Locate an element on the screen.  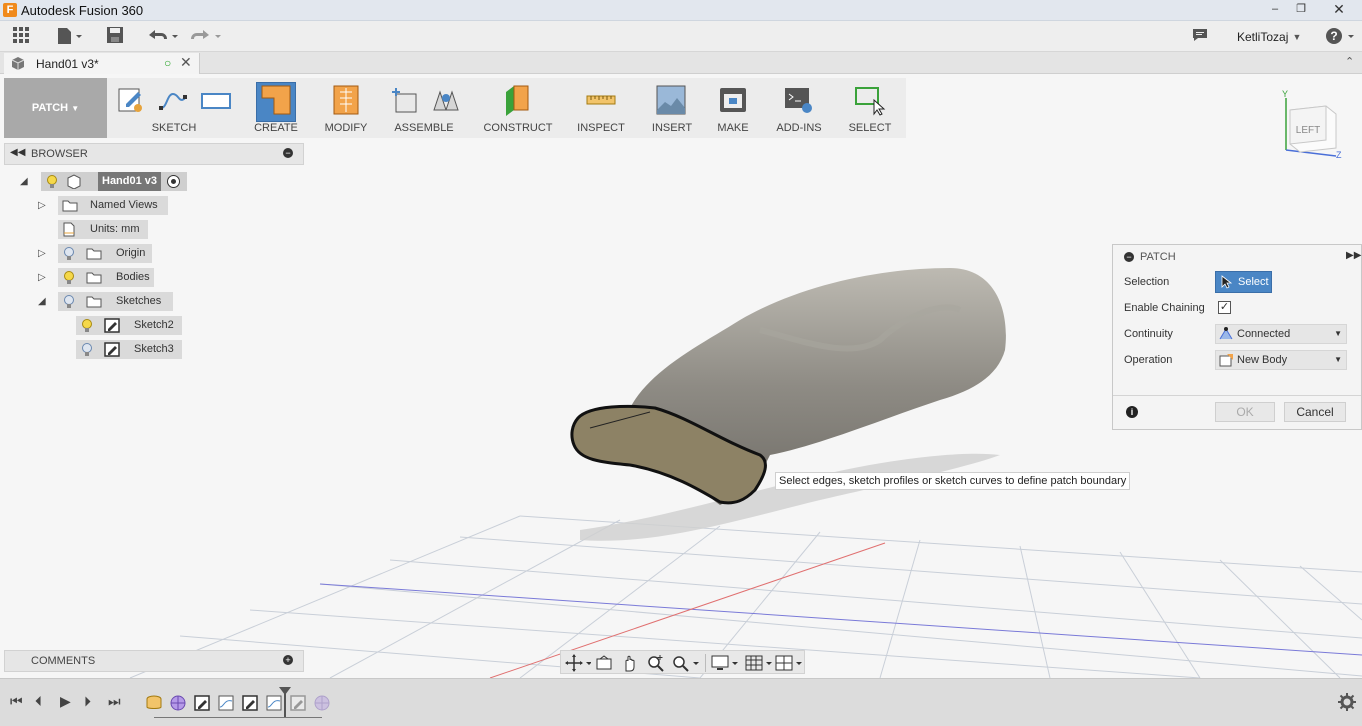
timeline-settings-gear-icon is located at coordinates (1347, 702).